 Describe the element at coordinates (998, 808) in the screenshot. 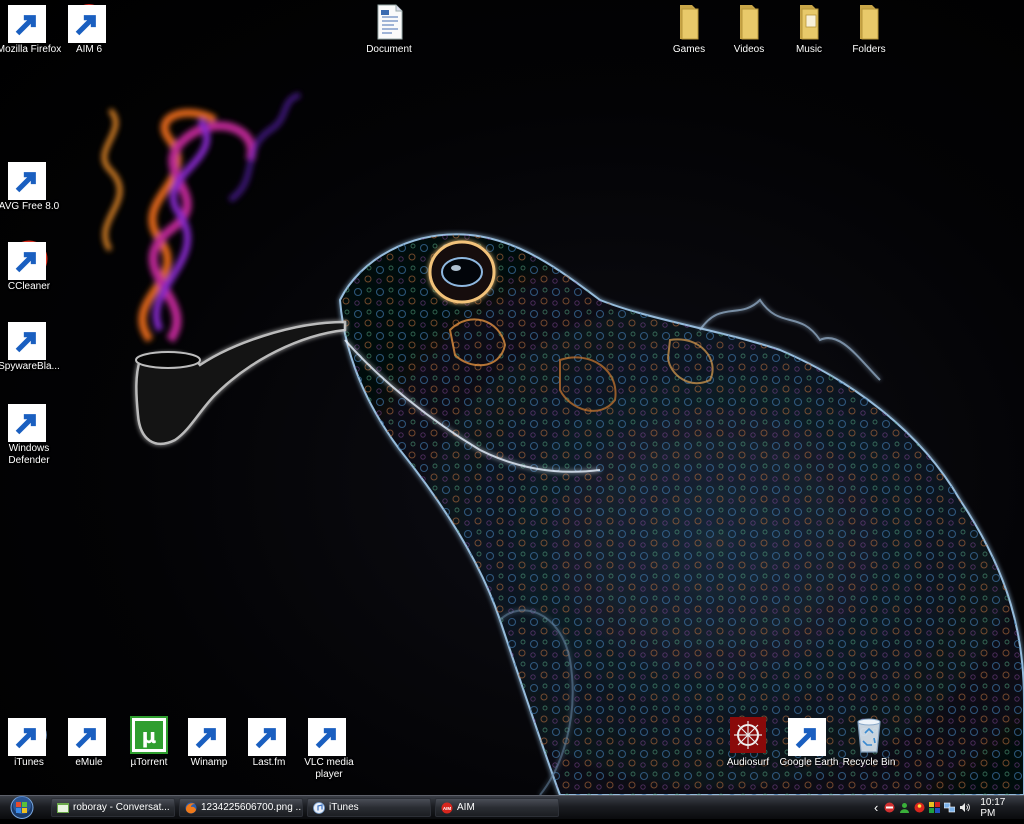

I see `clock: 10:17 PM` at that location.